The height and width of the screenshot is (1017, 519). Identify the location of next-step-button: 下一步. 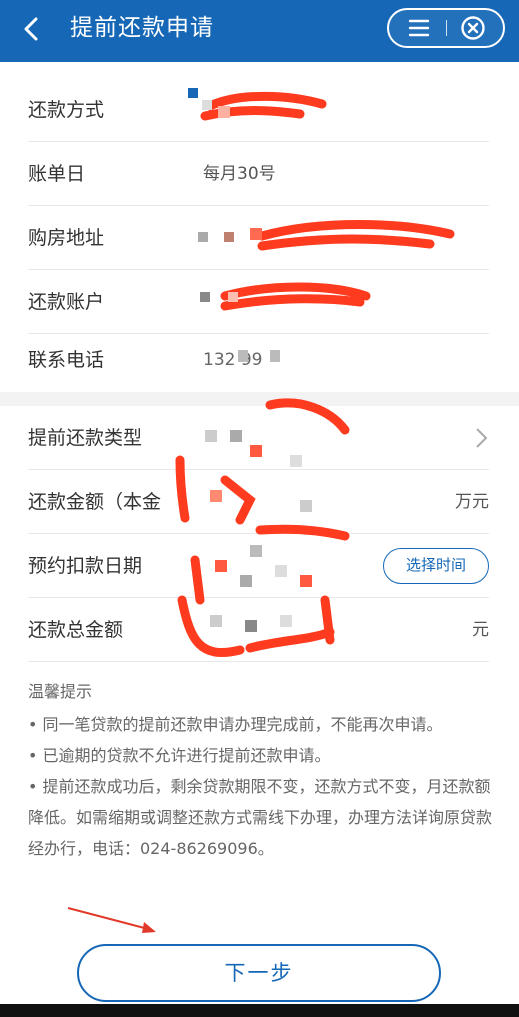
(259, 973).